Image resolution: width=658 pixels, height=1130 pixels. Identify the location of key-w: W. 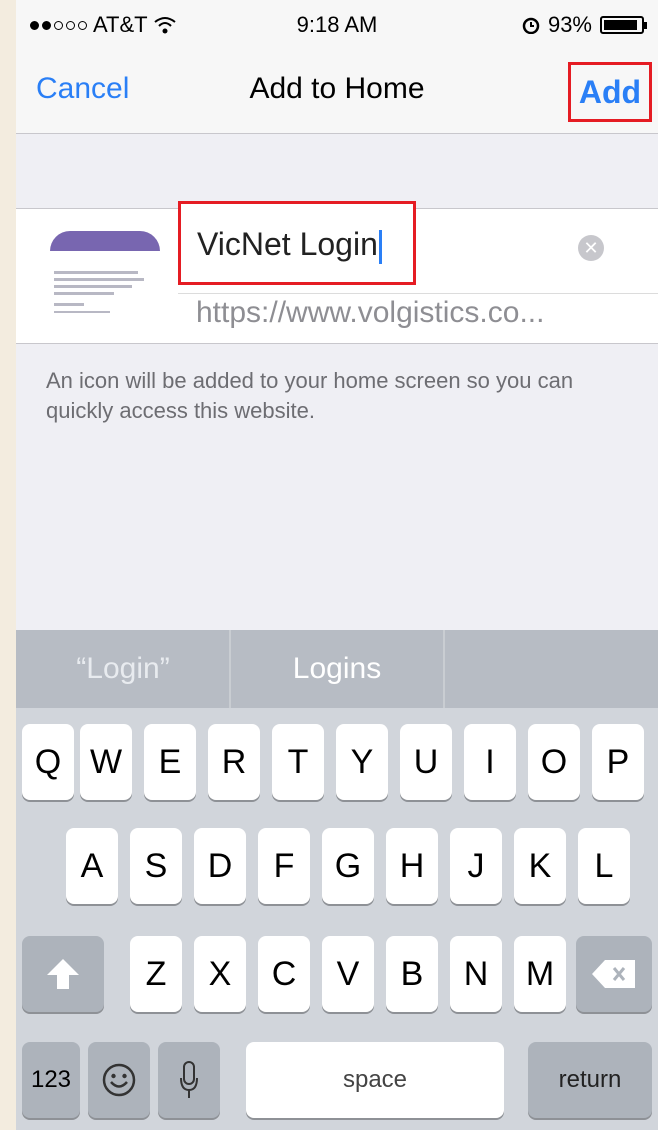
(106, 762).